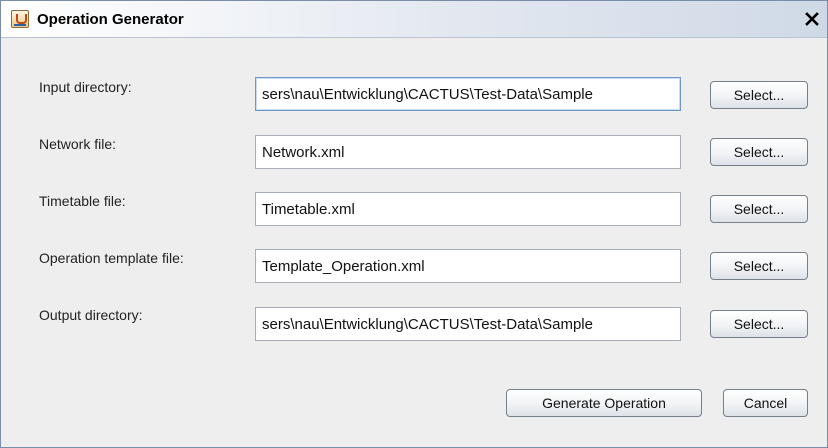 The height and width of the screenshot is (448, 828). What do you see at coordinates (111, 258) in the screenshot?
I see `operation-template-file-label: Operation template file:` at bounding box center [111, 258].